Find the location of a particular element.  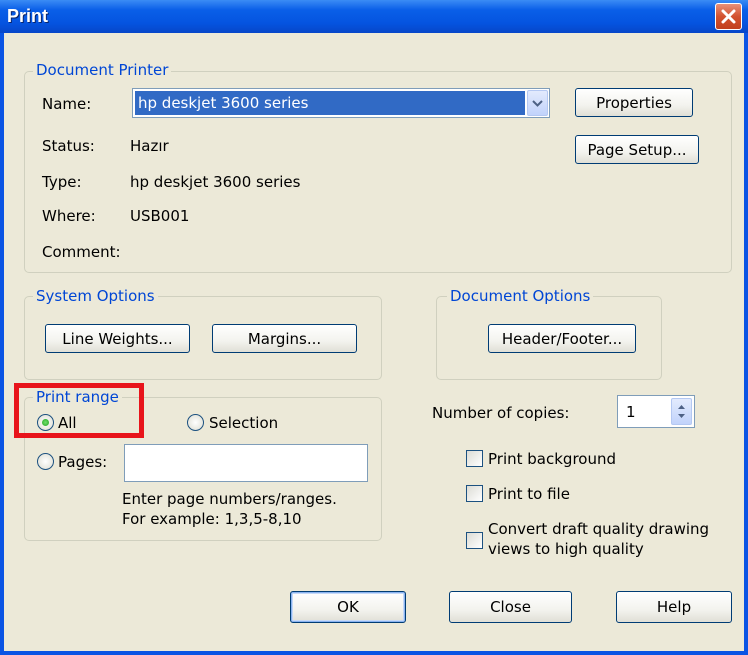

title-bar: Print is located at coordinates (374, 16).